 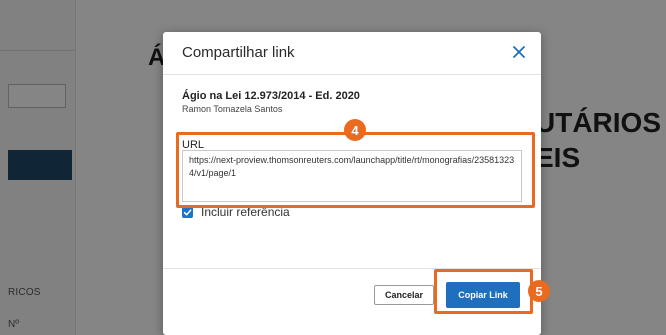 What do you see at coordinates (404, 295) in the screenshot?
I see `cancel-button: Cancelar` at bounding box center [404, 295].